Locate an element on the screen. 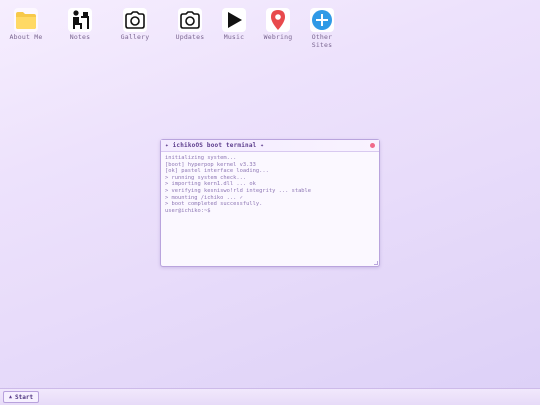 Image resolution: width=540 pixels, height=405 pixels. desktop-icon-gallery: Gallery is located at coordinates (135, 25).